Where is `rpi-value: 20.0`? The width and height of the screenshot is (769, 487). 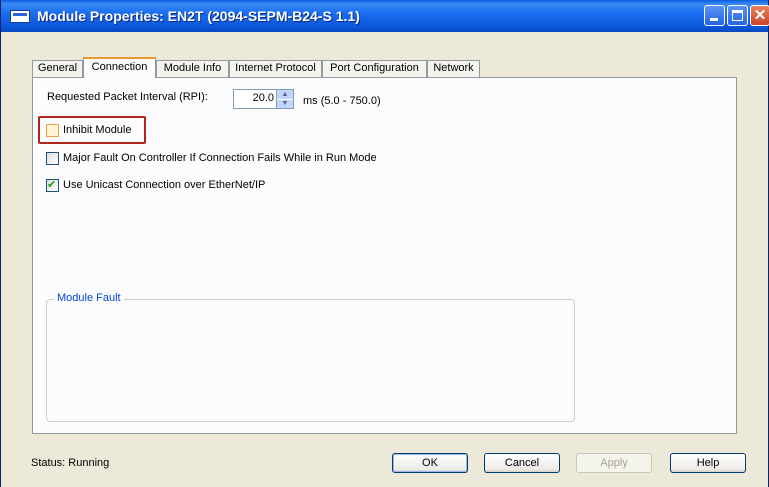 rpi-value: 20.0 is located at coordinates (255, 98).